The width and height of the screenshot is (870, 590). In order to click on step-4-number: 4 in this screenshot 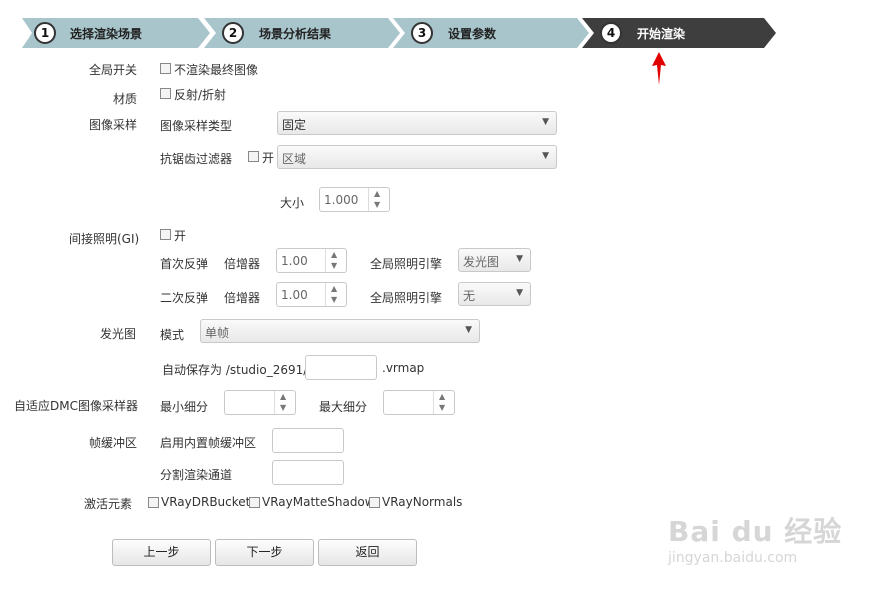, I will do `click(611, 33)`.